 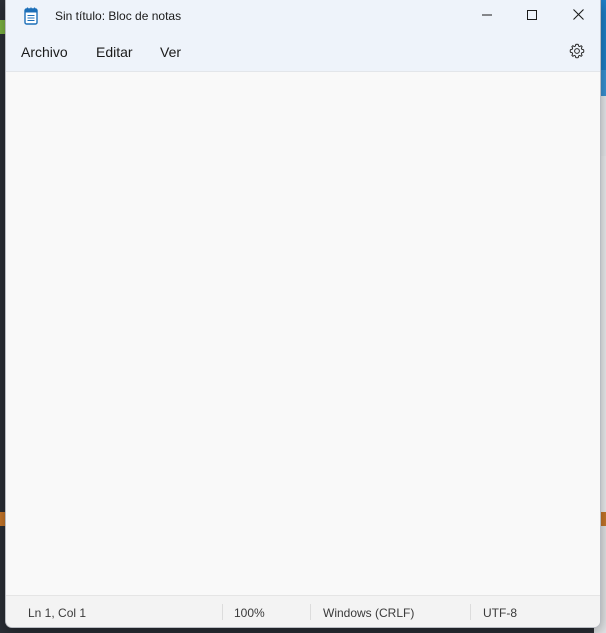 What do you see at coordinates (368, 613) in the screenshot?
I see `line-ending: Windows (CRLF)` at bounding box center [368, 613].